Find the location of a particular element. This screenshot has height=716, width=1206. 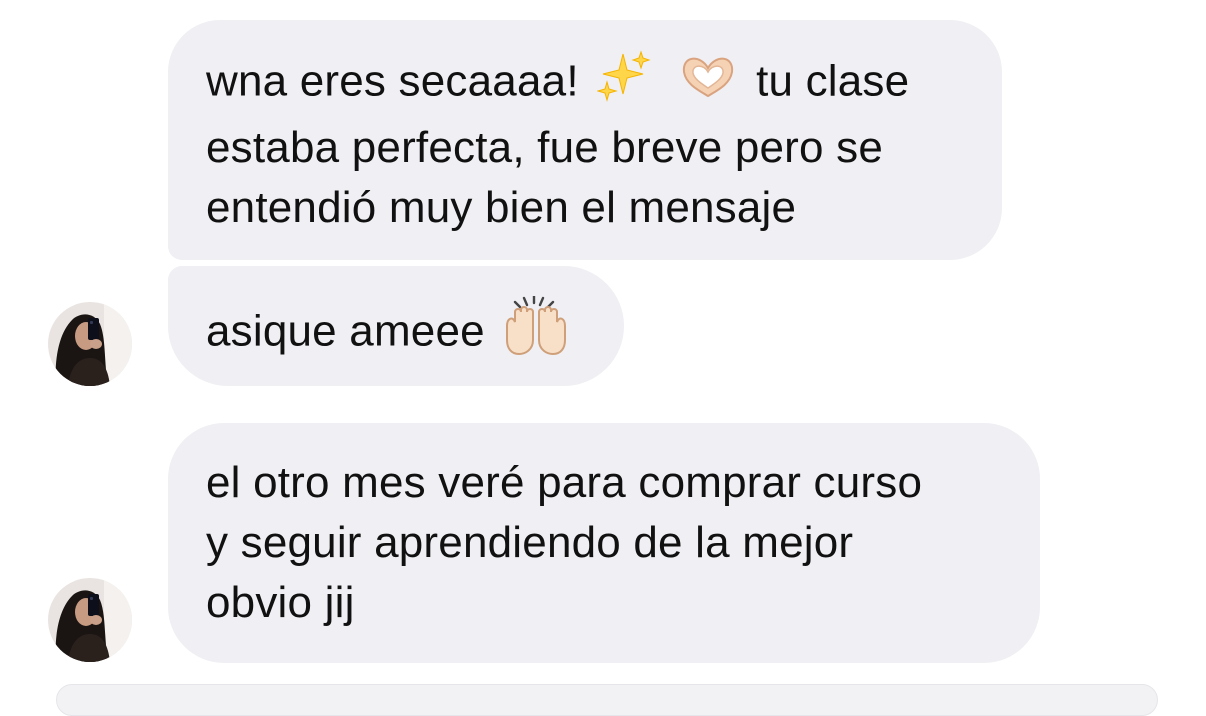

message-line: wna eres secaaaa! tu clase is located at coordinates (604, 84).